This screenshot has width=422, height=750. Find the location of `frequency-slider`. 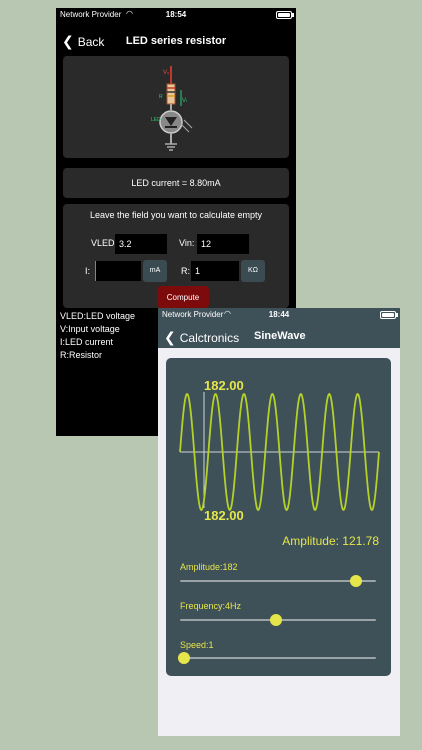

frequency-slider is located at coordinates (278, 620).